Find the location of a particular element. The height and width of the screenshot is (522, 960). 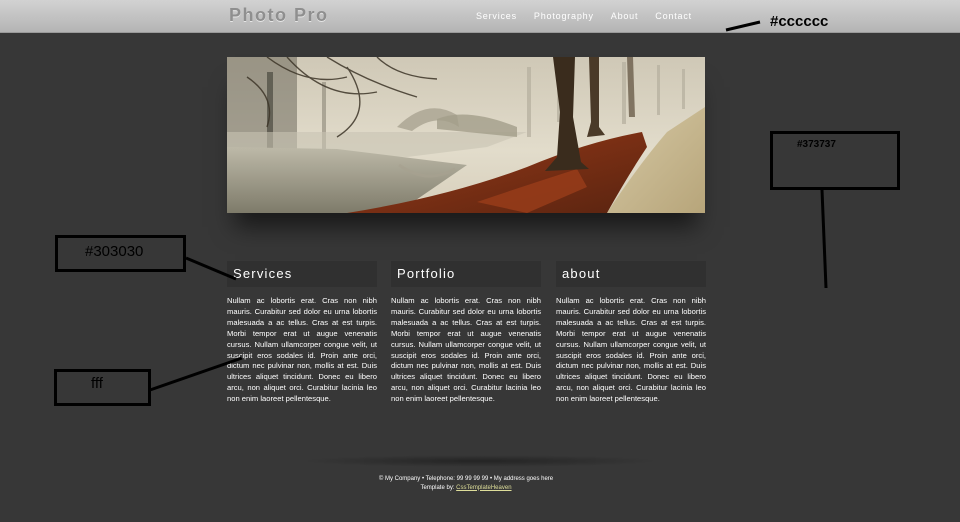

annotation-header-color: #cccccc is located at coordinates (799, 21).